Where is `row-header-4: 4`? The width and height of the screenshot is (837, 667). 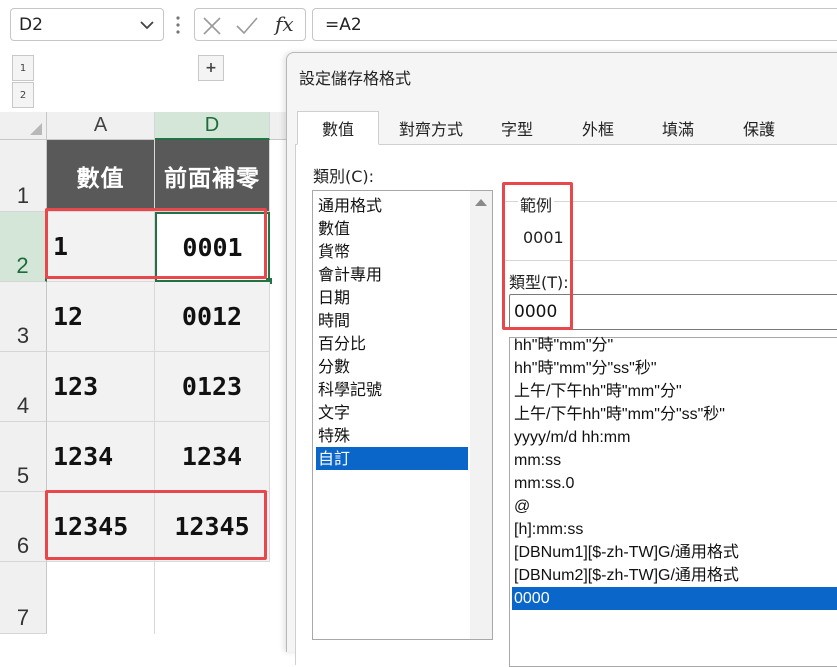
row-header-4: 4 is located at coordinates (23, 387).